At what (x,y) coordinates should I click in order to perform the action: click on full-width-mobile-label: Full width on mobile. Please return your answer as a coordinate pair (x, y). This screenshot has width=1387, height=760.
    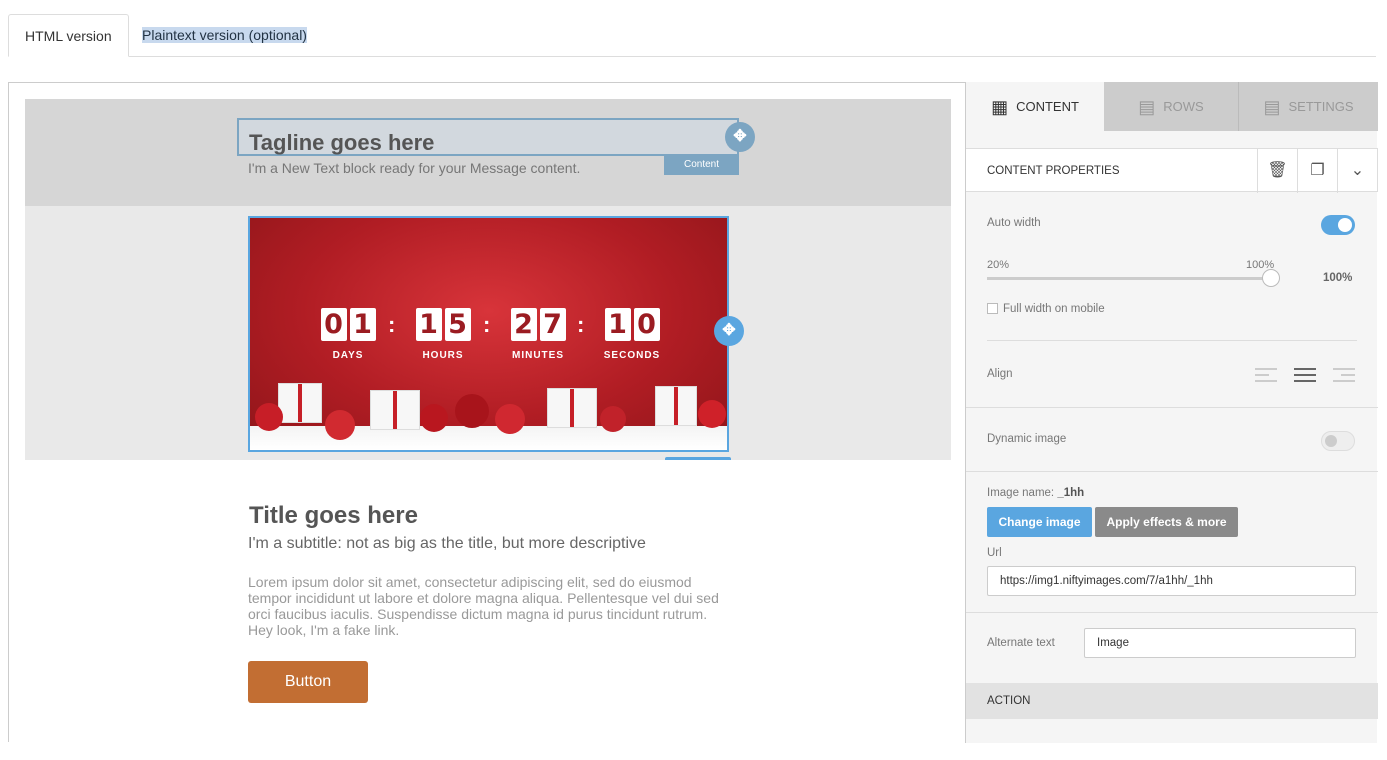
    Looking at the image, I should click on (1054, 309).